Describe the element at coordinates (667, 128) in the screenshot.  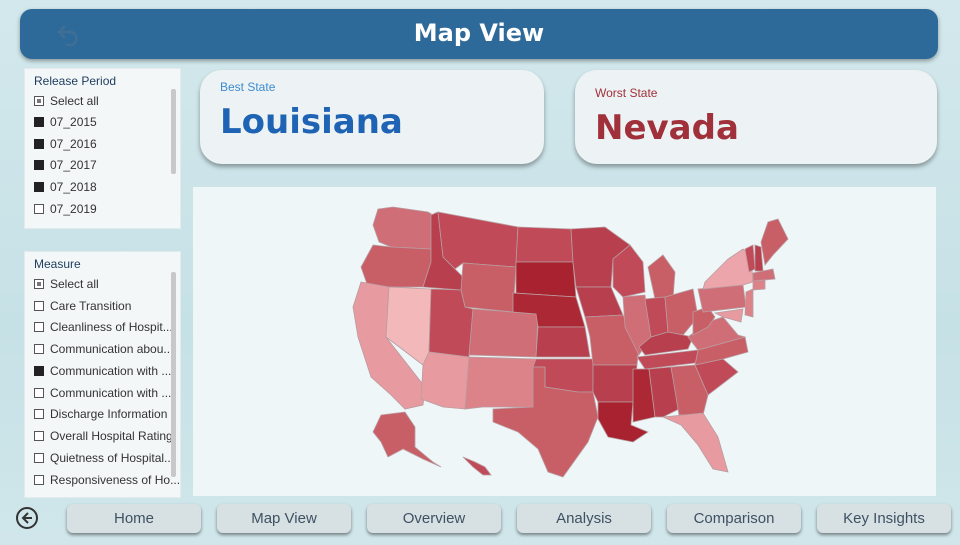
I see `worst-state-value: Nevada` at that location.